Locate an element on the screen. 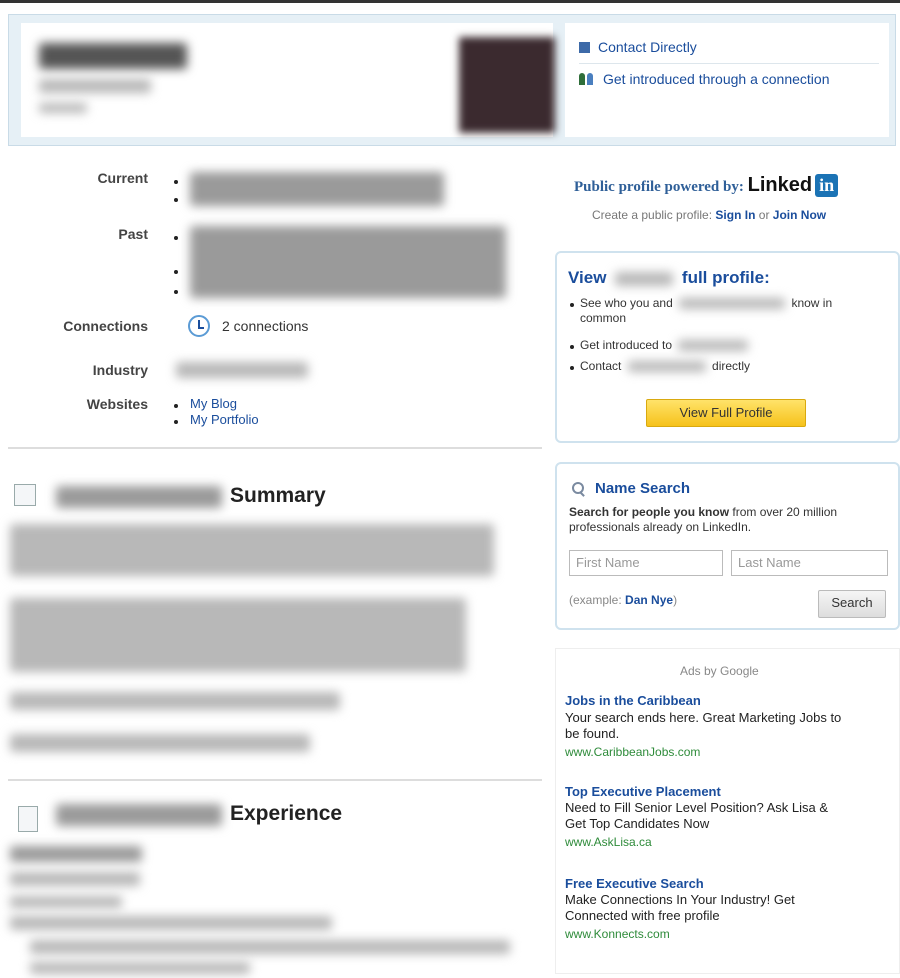 Image resolution: width=900 pixels, height=978 pixels. search-example: (example: Dan Nye) is located at coordinates (623, 600).